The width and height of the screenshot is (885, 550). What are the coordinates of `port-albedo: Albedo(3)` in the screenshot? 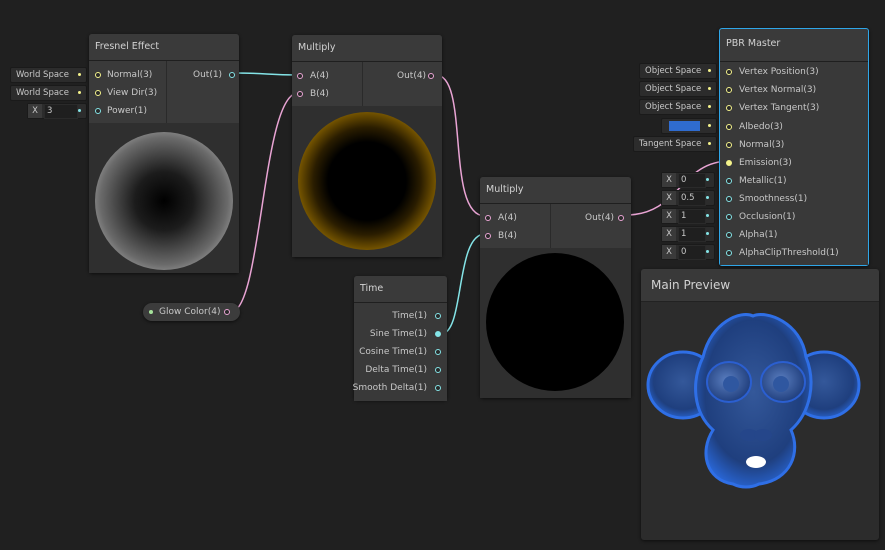 It's located at (754, 127).